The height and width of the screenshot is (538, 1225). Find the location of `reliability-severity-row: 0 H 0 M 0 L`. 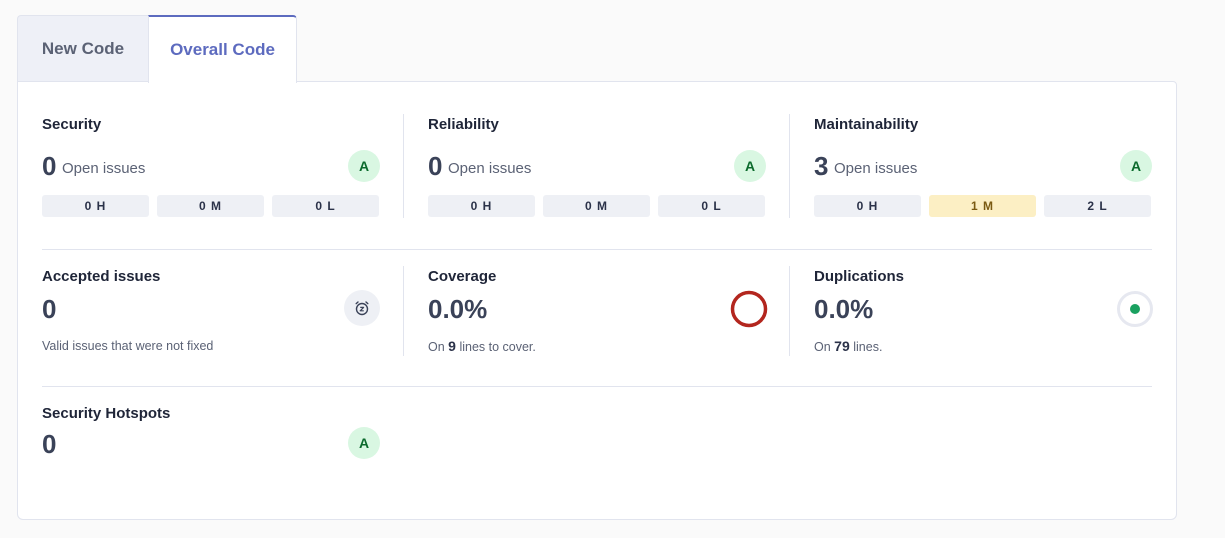

reliability-severity-row: 0 H 0 M 0 L is located at coordinates (596, 206).